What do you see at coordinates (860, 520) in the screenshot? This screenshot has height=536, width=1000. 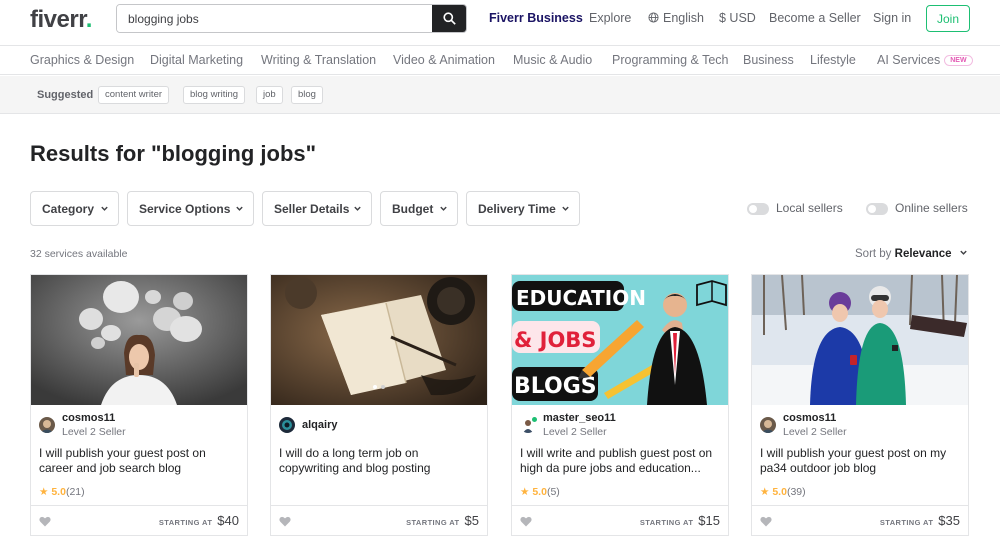 I see `gig-footer: STARTING AT $35` at bounding box center [860, 520].